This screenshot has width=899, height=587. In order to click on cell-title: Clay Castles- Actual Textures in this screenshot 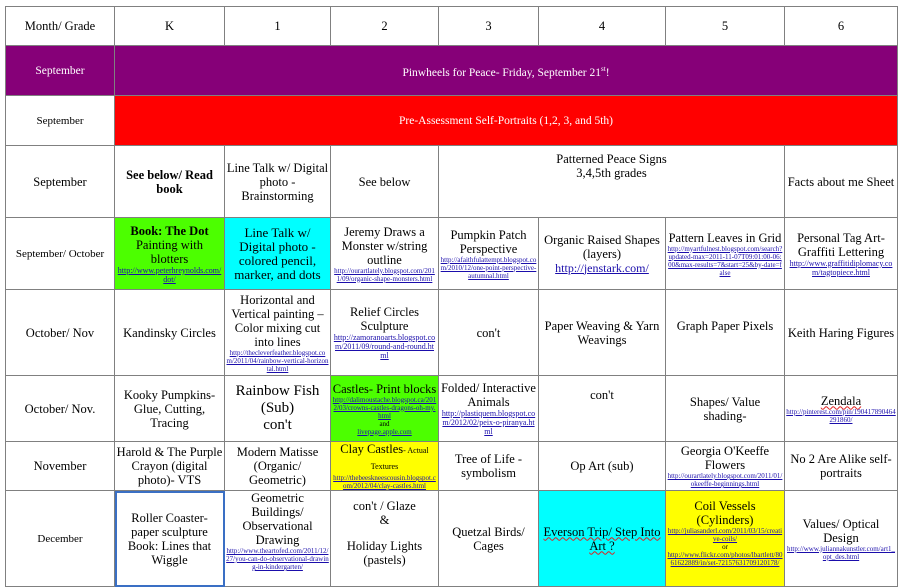, I will do `click(384, 459)`.